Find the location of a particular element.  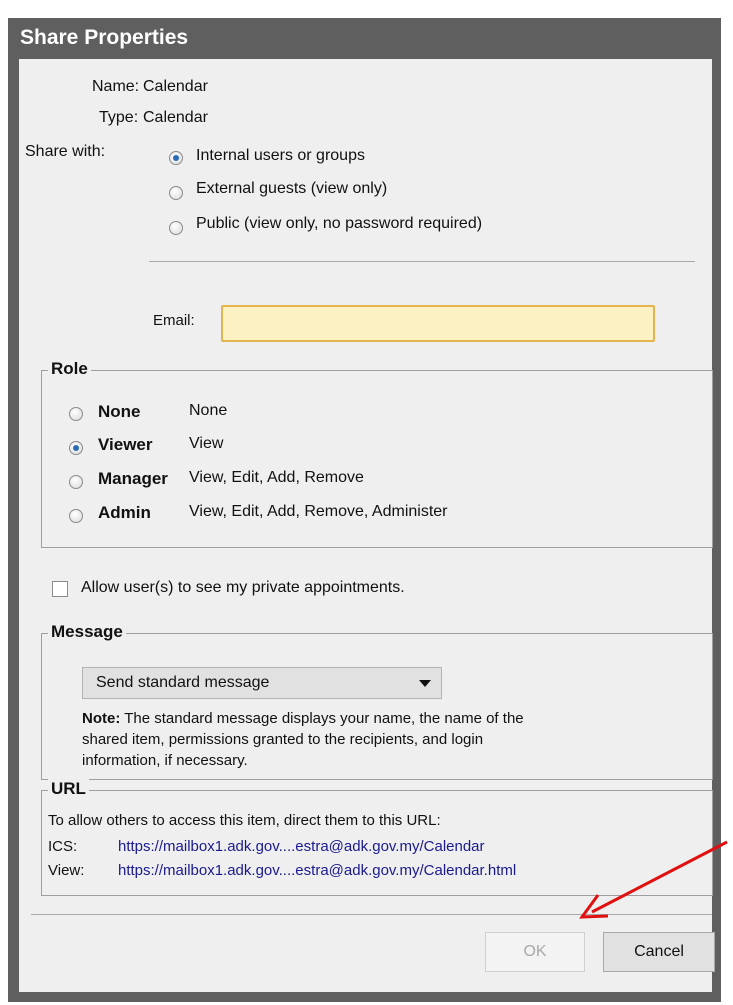

message-legend: Message is located at coordinates (87, 632).